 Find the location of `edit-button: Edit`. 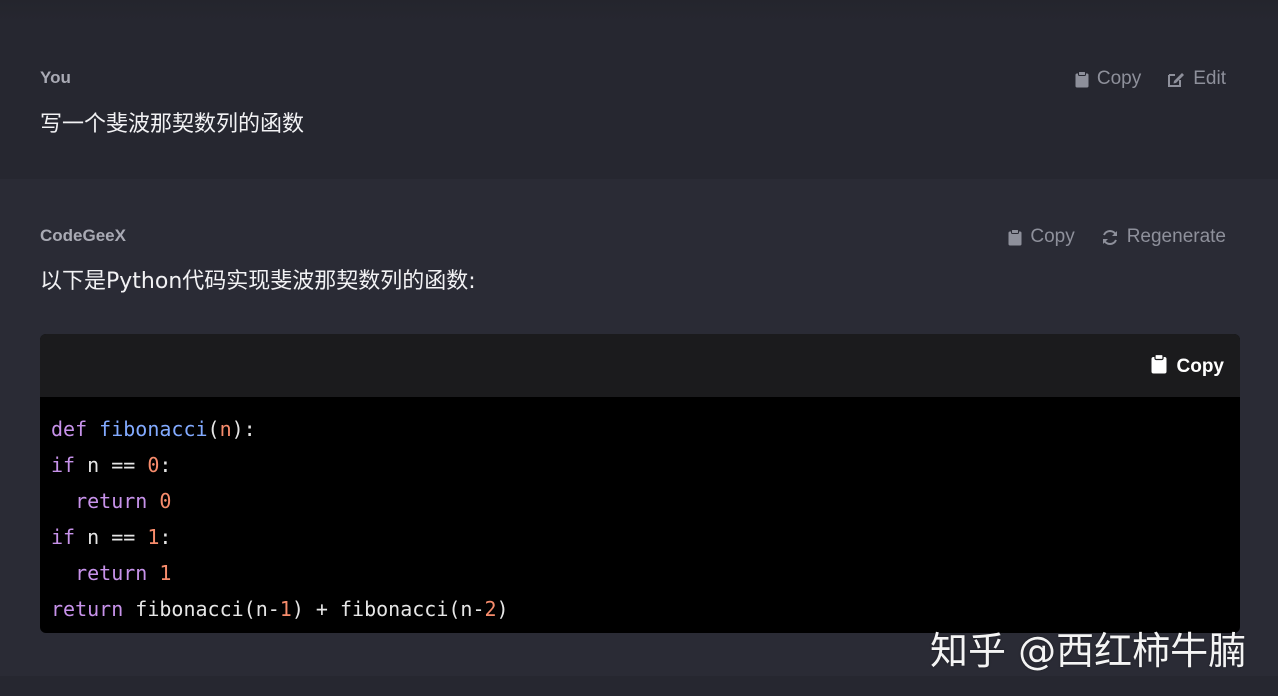

edit-button: Edit is located at coordinates (1196, 79).